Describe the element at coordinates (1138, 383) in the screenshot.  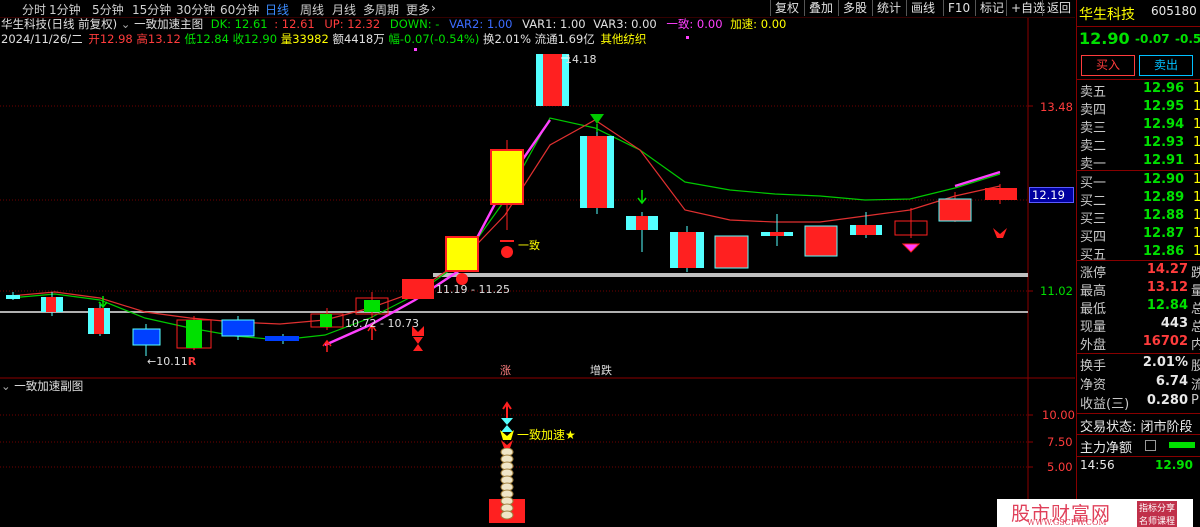
I see `stat-row: 净资 6.74 流` at that location.